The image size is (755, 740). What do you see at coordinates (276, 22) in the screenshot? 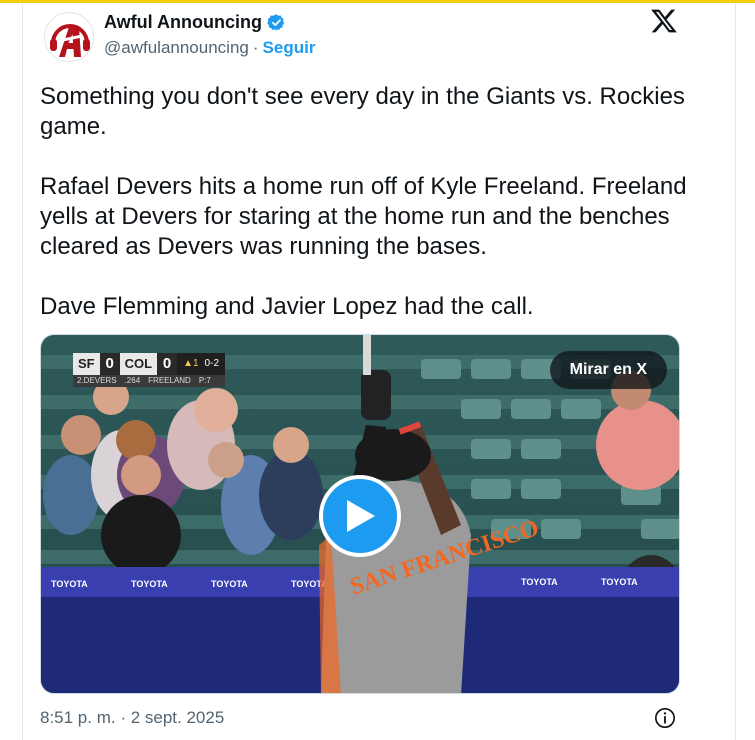
I see `verified-badge-icon` at bounding box center [276, 22].